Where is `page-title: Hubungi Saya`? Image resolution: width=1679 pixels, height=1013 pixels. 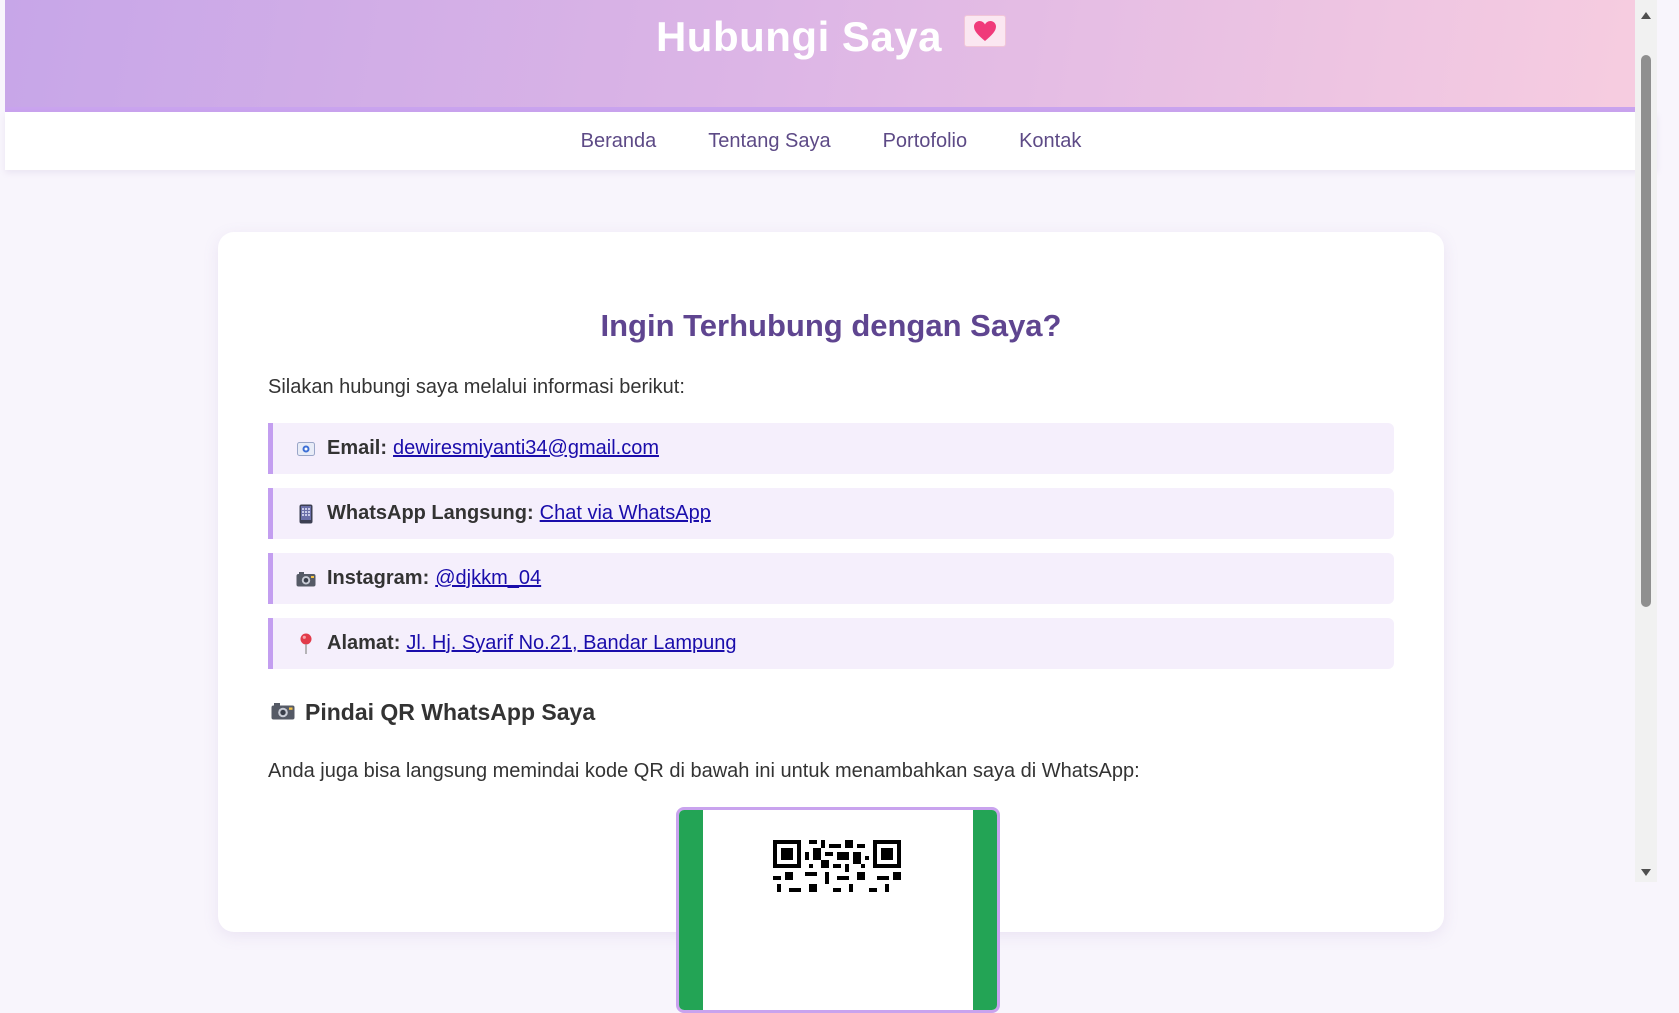 page-title: Hubungi Saya is located at coordinates (831, 30).